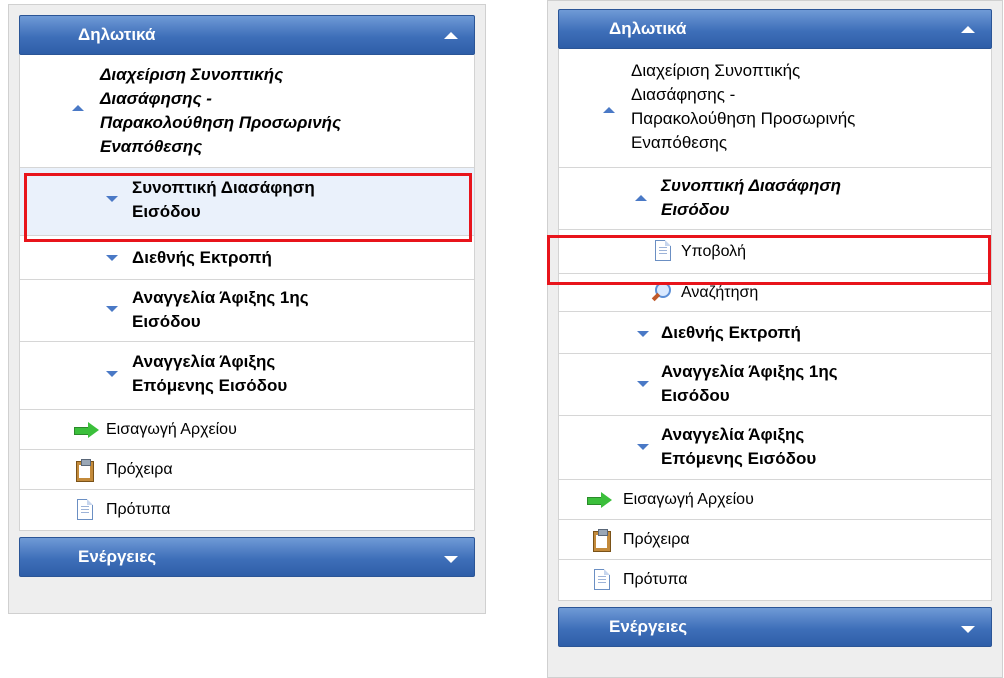 The image size is (1004, 678). I want to click on menu-item-entry-summary-declaration: Συνοπτική Διασάφηση Εισόδου, so click(775, 199).